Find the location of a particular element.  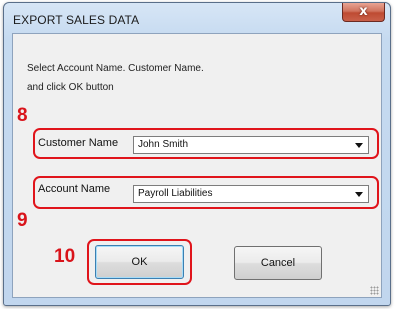

customer-name-value: John Smith is located at coordinates (163, 144).